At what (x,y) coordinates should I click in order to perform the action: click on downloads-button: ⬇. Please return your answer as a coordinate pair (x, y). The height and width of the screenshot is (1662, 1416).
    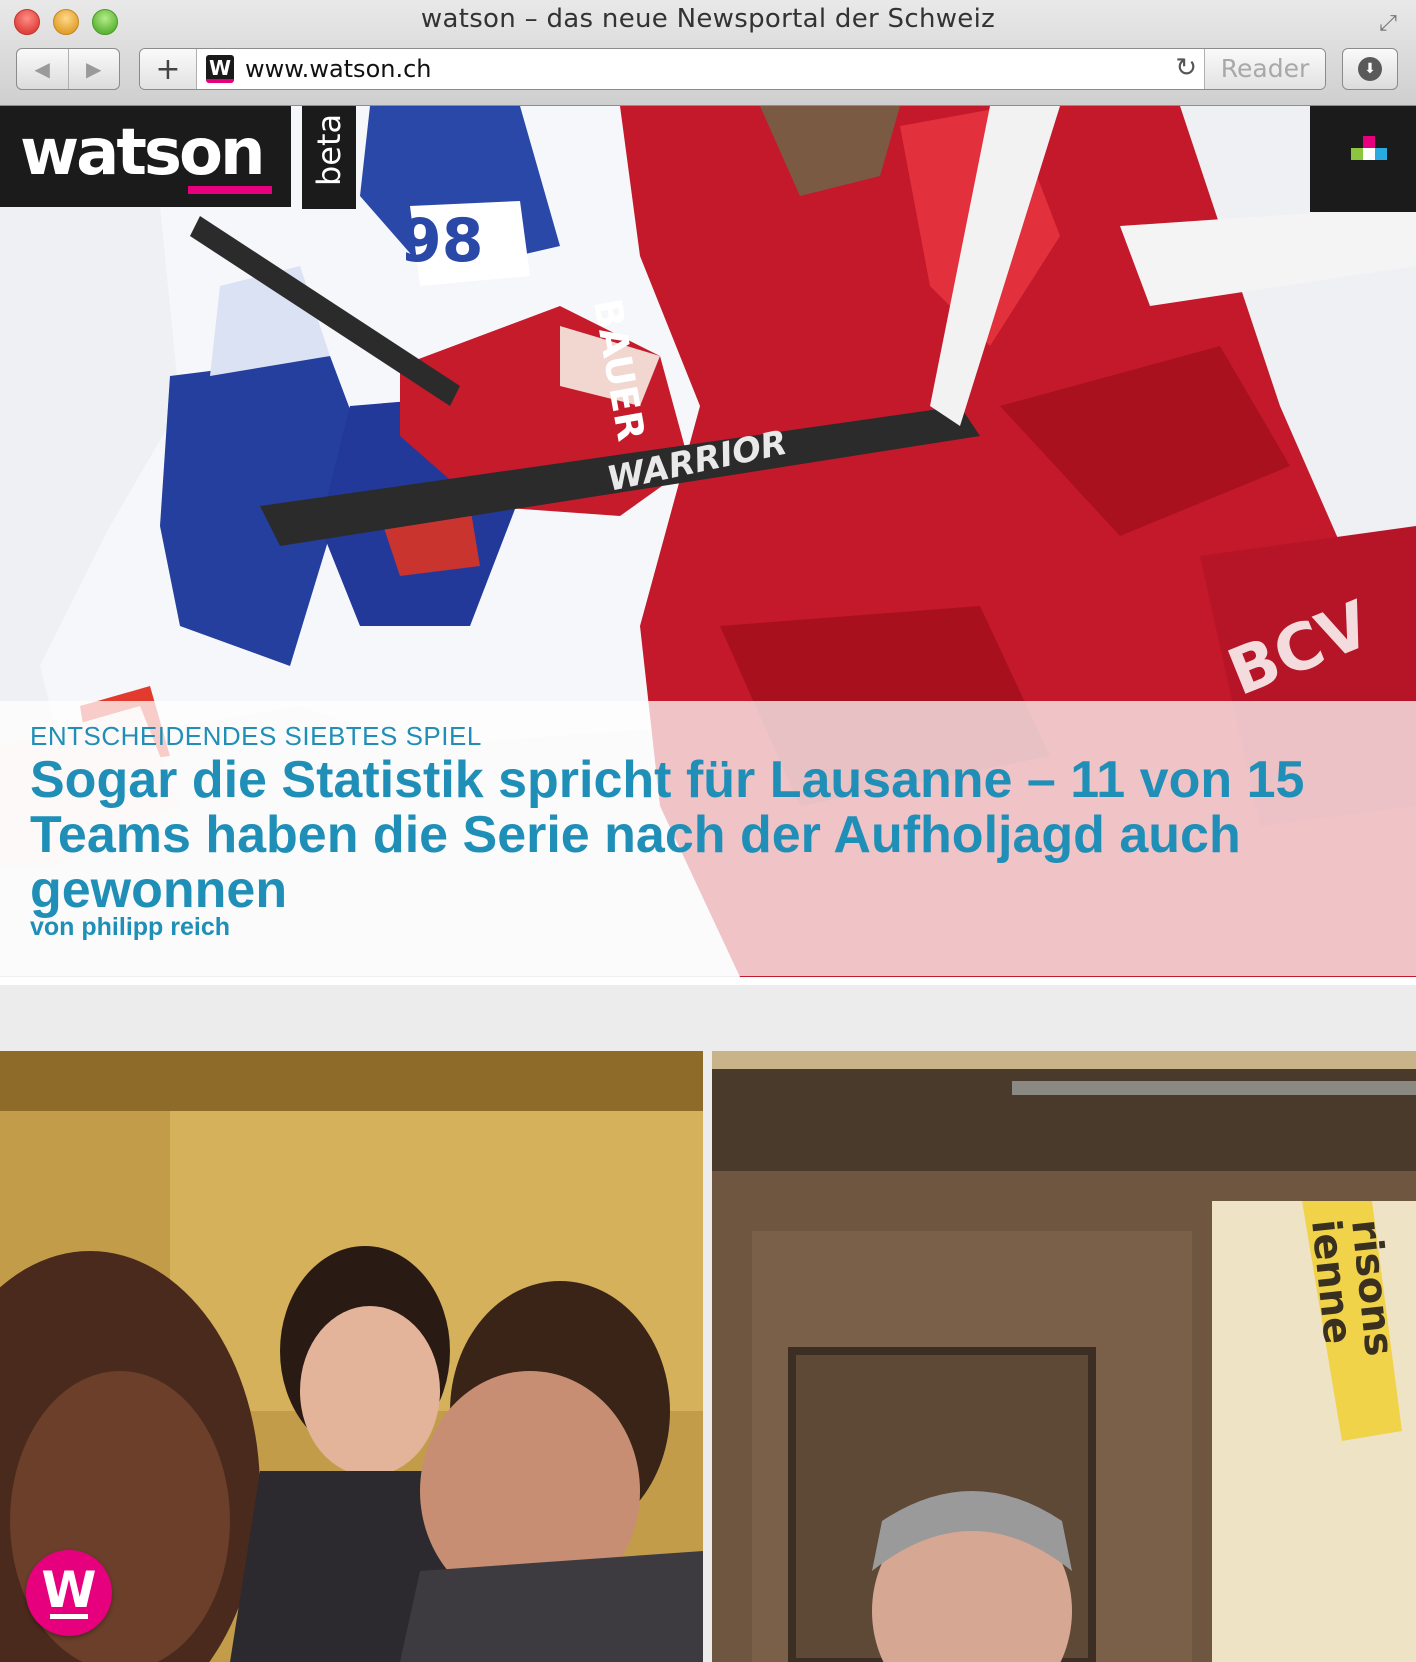
    Looking at the image, I should click on (1370, 69).